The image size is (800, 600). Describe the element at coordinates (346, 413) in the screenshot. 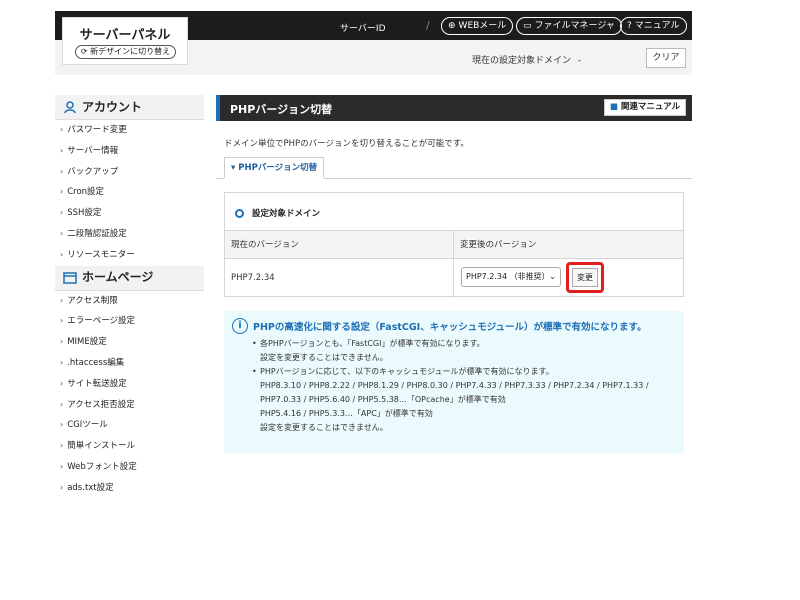

I see `info-line-text: PHP5.4.16 / PHP5.3.3…「APC」が標準で有効` at that location.